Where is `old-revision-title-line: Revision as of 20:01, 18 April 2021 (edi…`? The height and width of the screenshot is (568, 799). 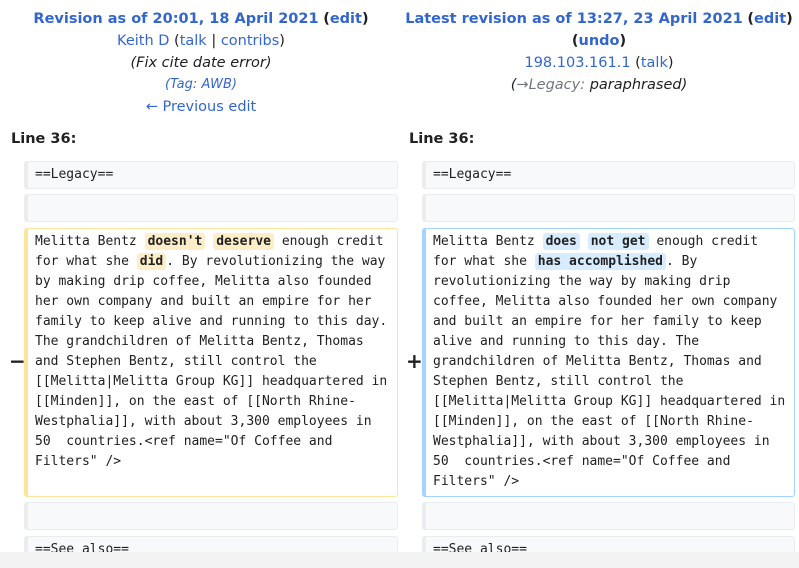 old-revision-title-line: Revision as of 20:01, 18 April 2021 (edi… is located at coordinates (201, 19).